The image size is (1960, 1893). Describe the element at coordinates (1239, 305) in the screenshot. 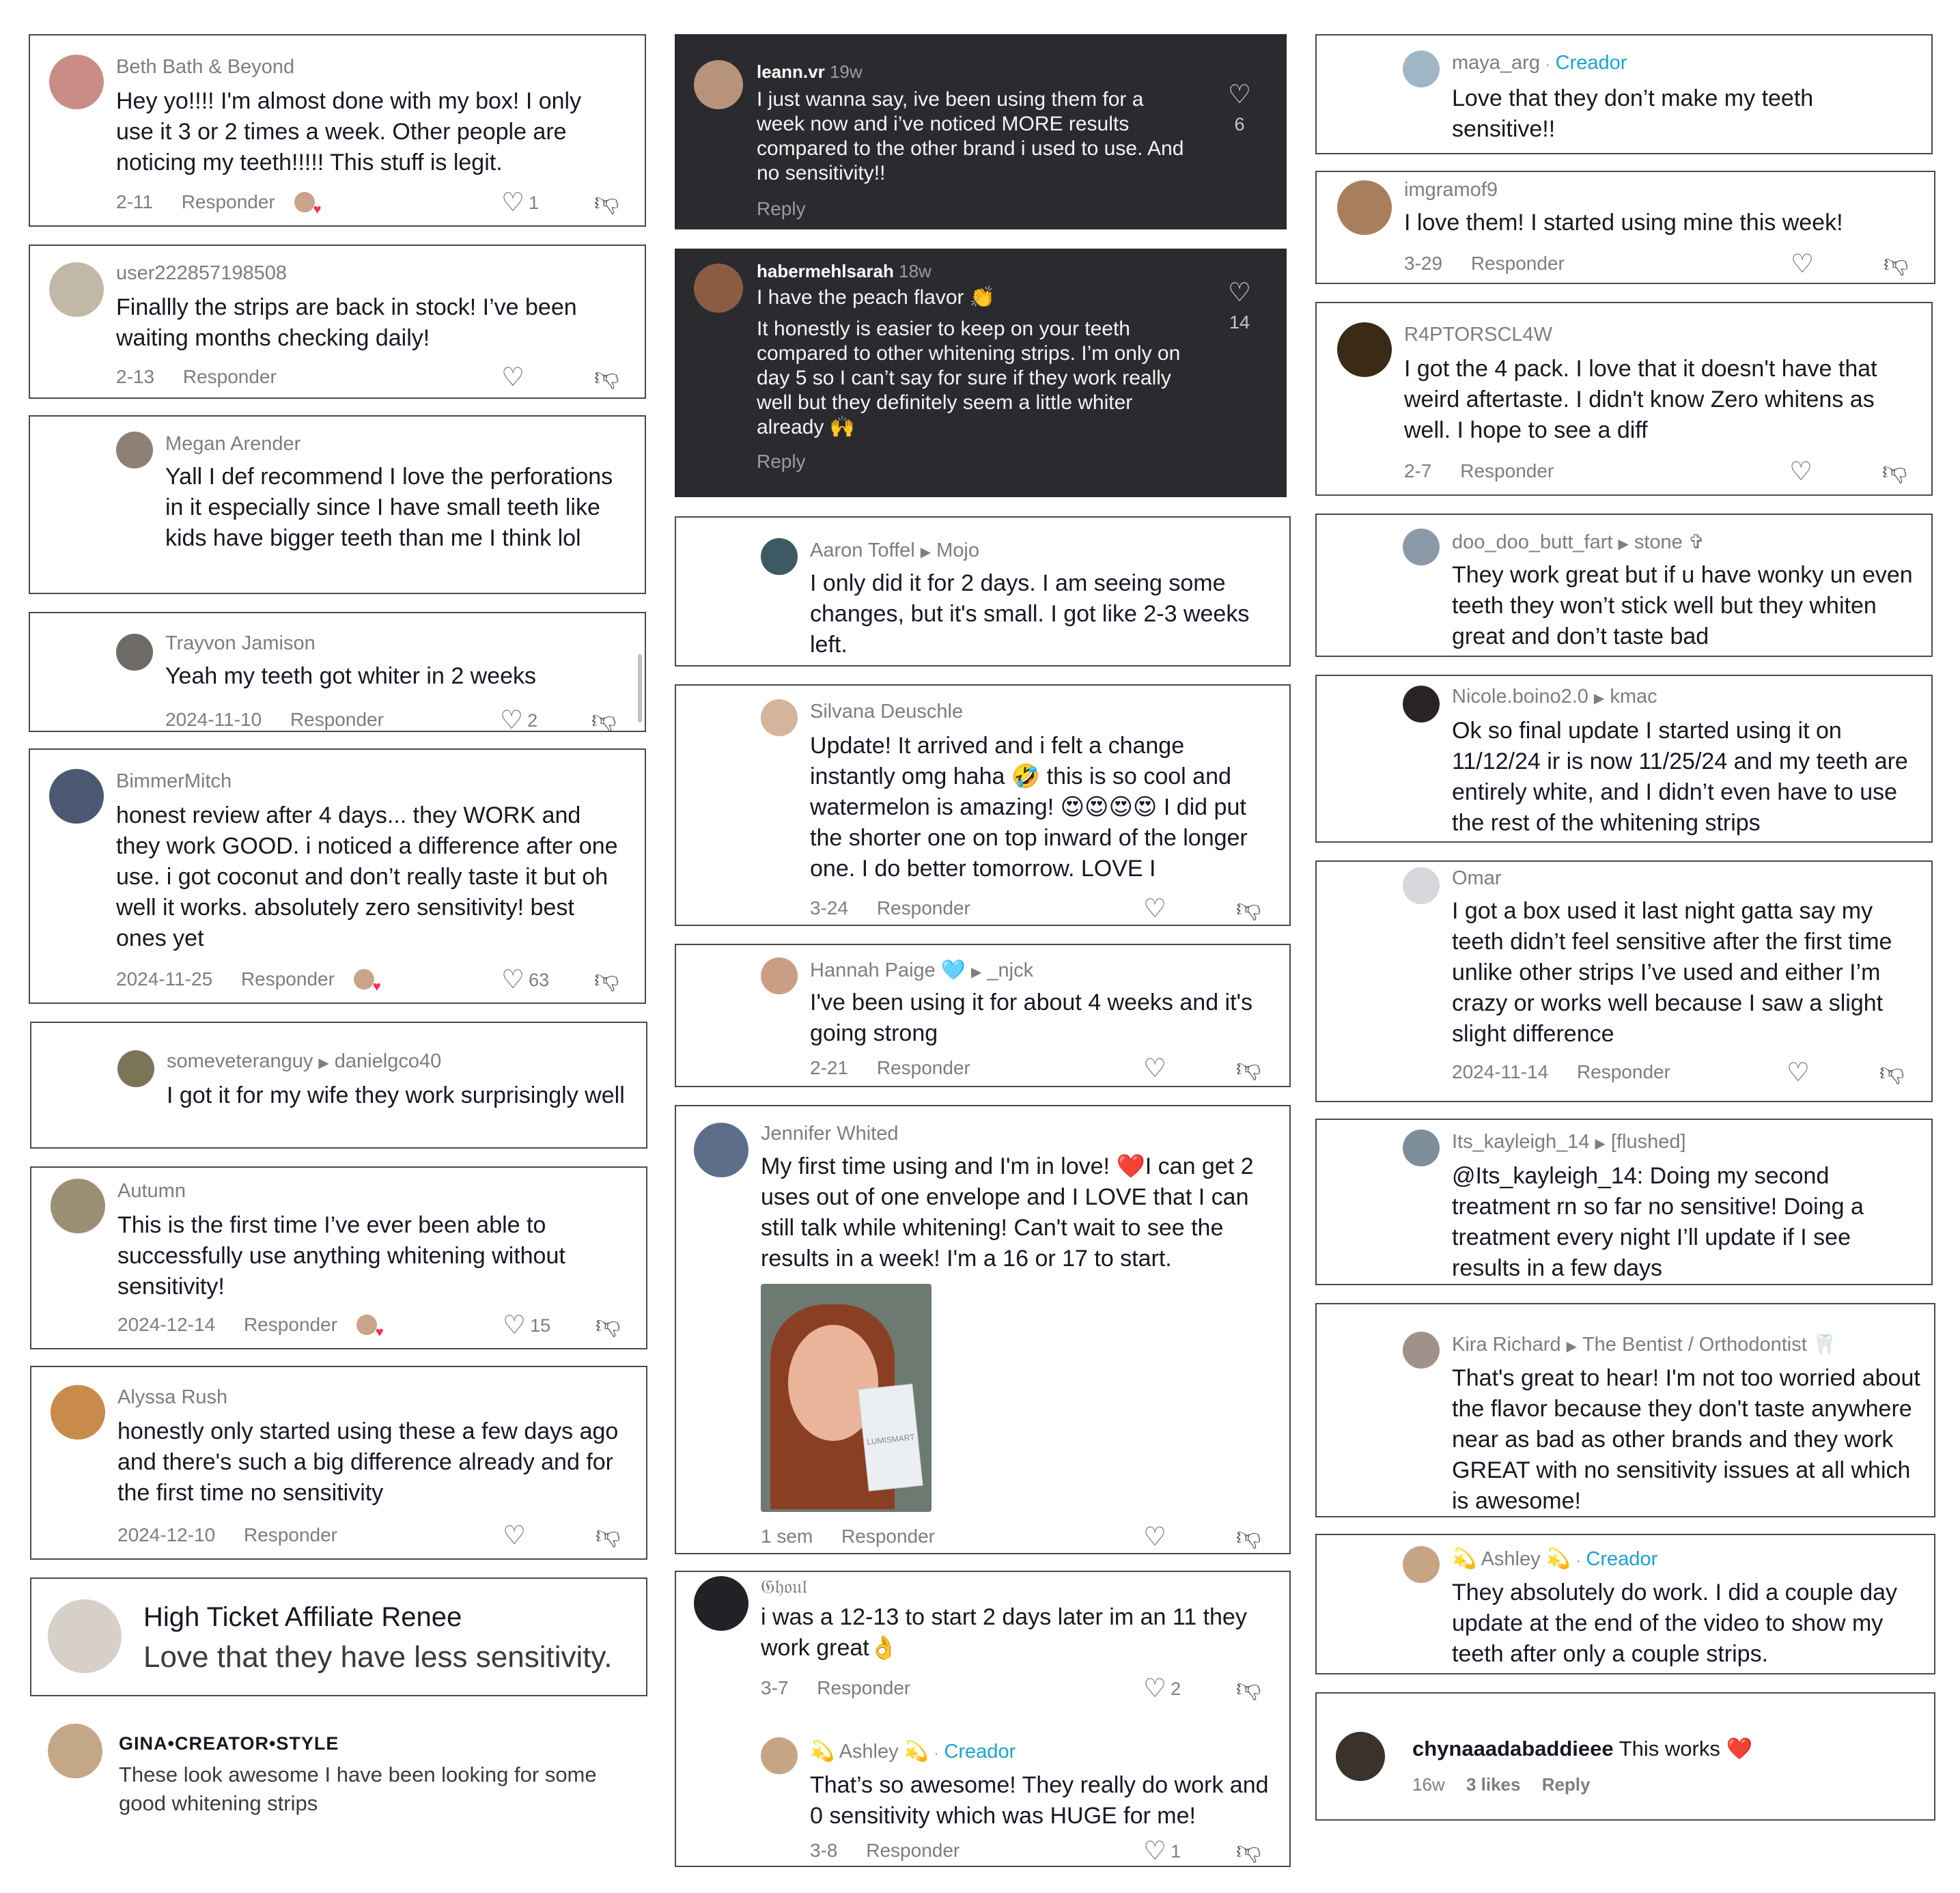

I see `like-button: ♡ 14` at that location.